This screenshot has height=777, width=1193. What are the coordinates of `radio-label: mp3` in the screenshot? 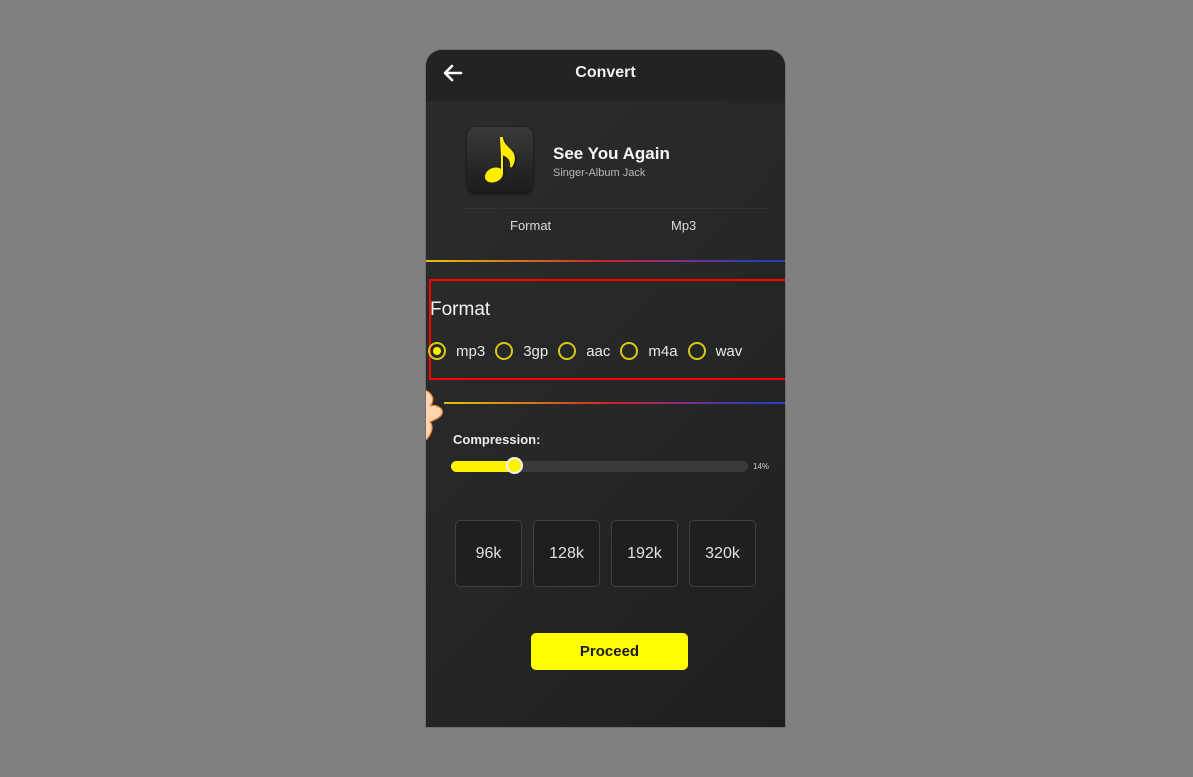 It's located at (471, 351).